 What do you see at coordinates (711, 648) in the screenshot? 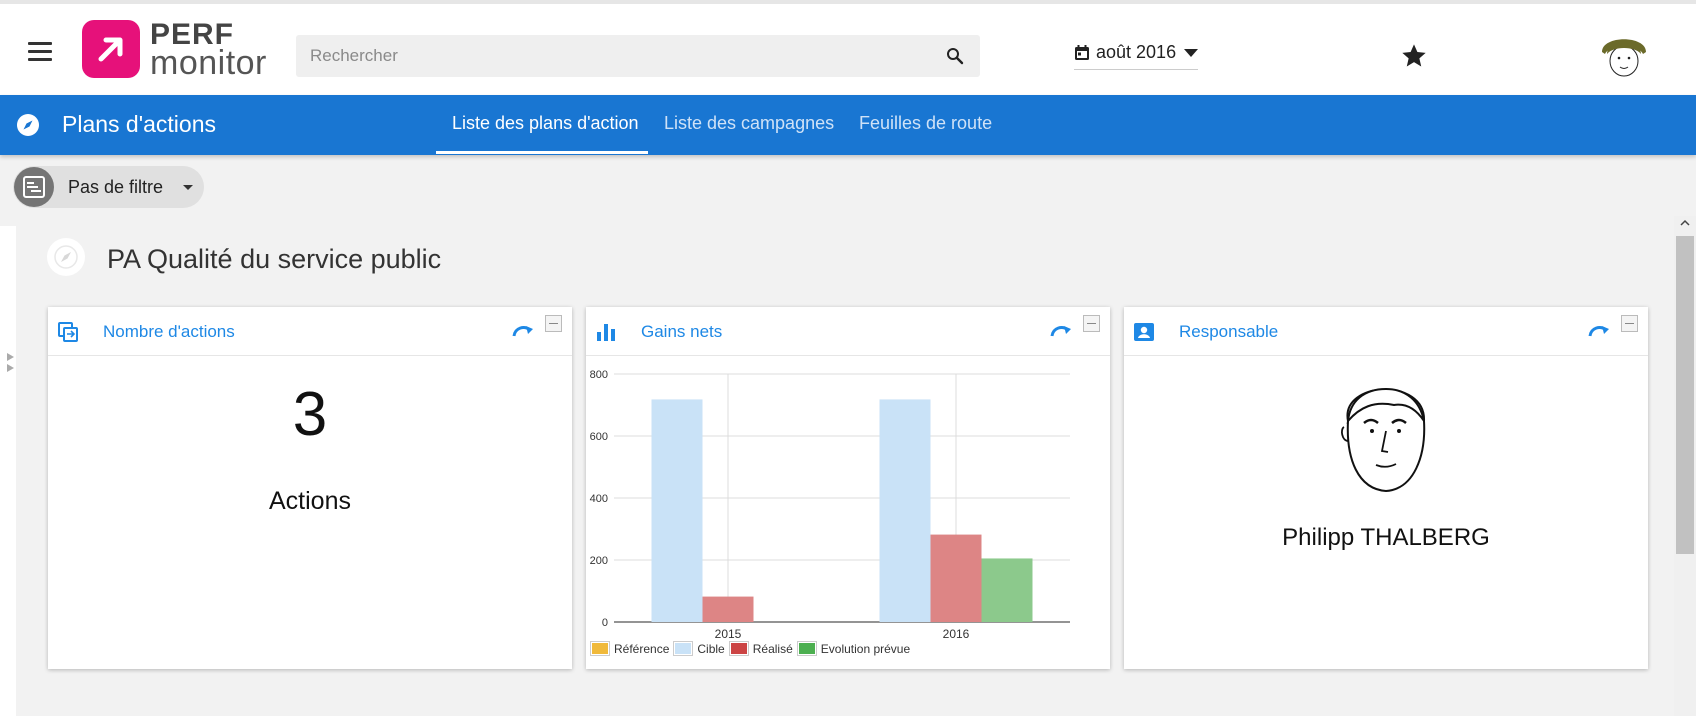
I see `legend-label: Cible` at bounding box center [711, 648].